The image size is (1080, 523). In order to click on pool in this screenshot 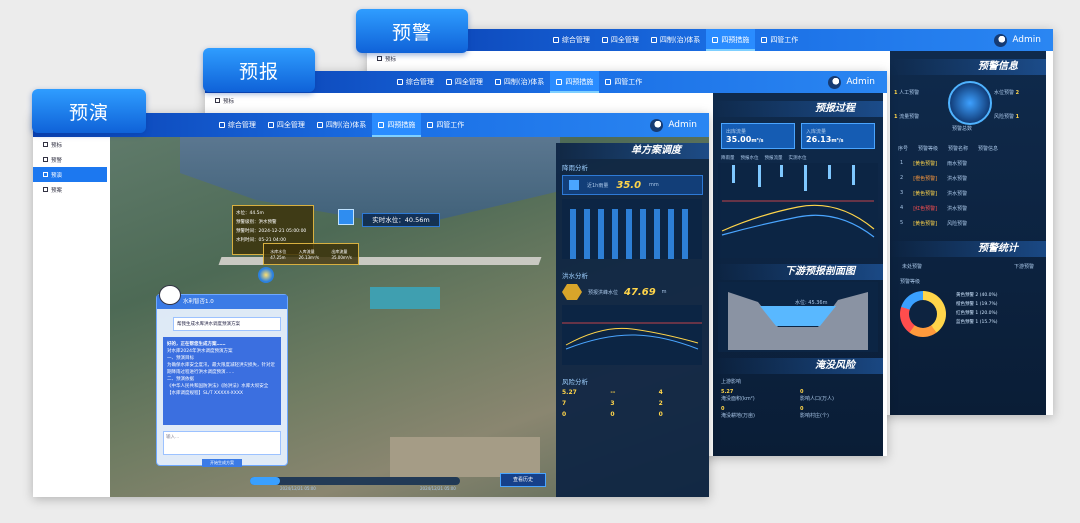, I will do `click(405, 298)`.